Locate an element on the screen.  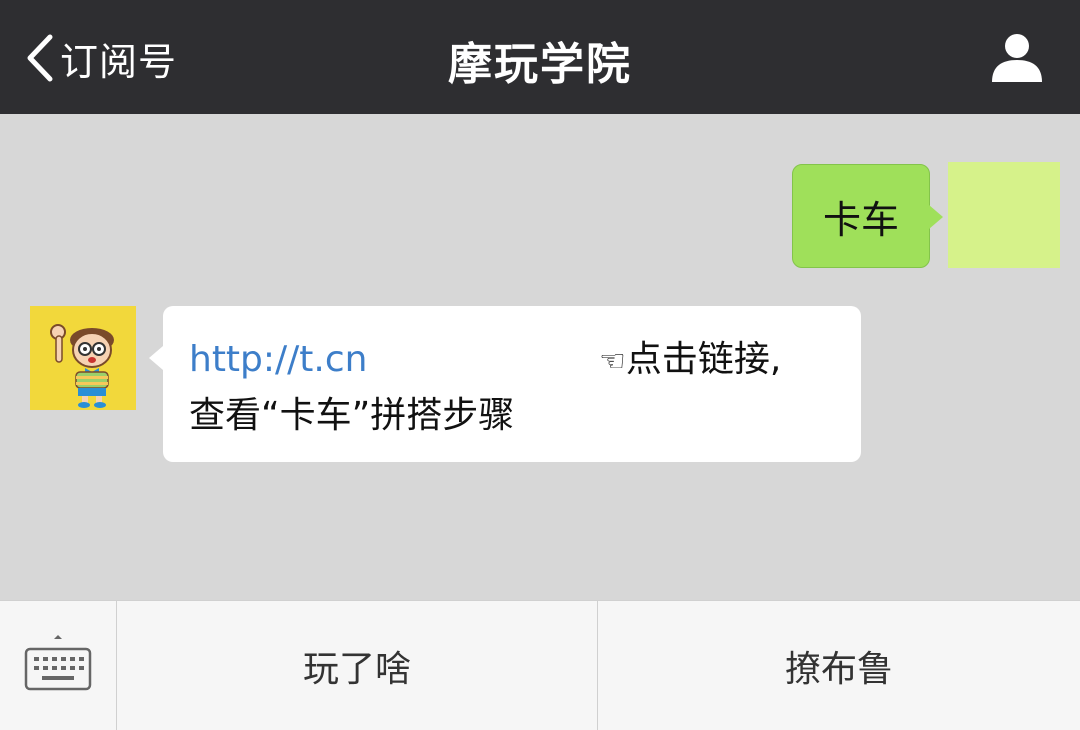
person-icon is located at coordinates (1017, 61).